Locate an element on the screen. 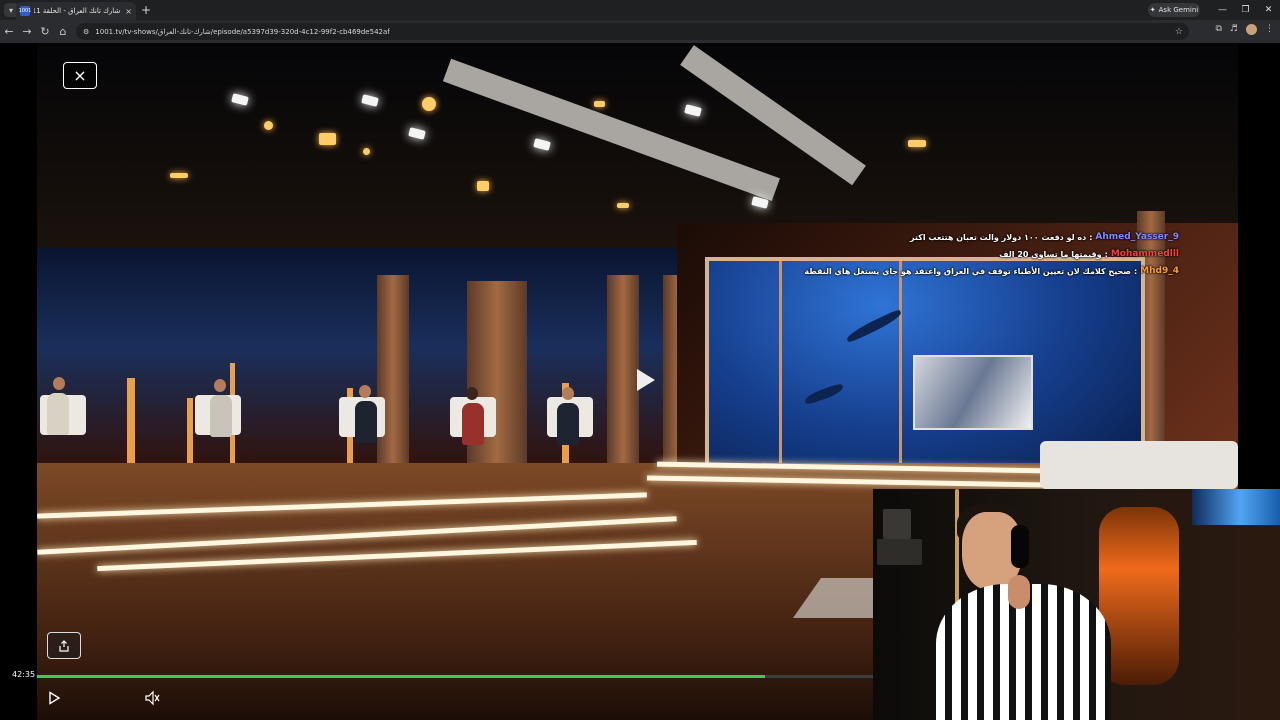 Image resolution: width=1280 pixels, height=720 pixels. ask-gemini-label: Ask Gemini is located at coordinates (1178, 10).